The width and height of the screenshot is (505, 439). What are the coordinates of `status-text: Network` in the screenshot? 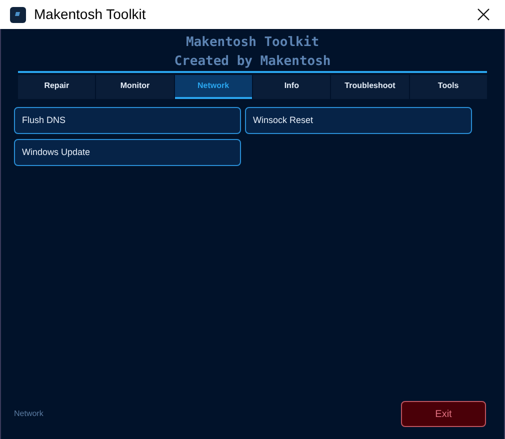 It's located at (29, 414).